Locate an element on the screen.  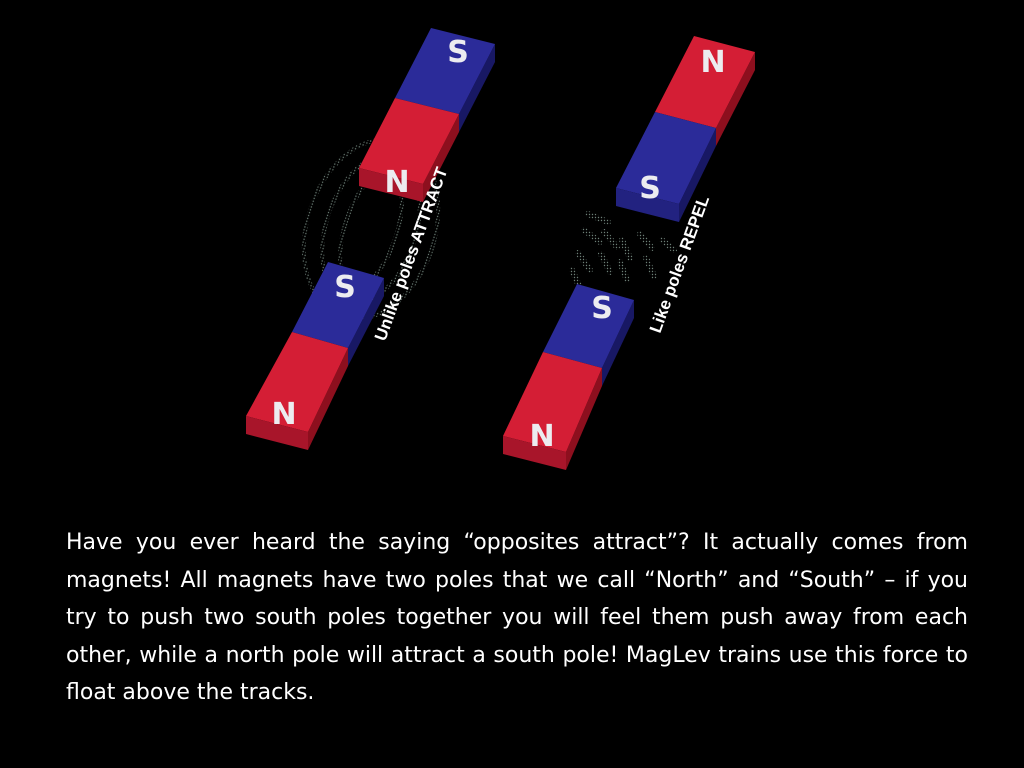
magnet-right-bottom: S N is located at coordinates (568, 377).